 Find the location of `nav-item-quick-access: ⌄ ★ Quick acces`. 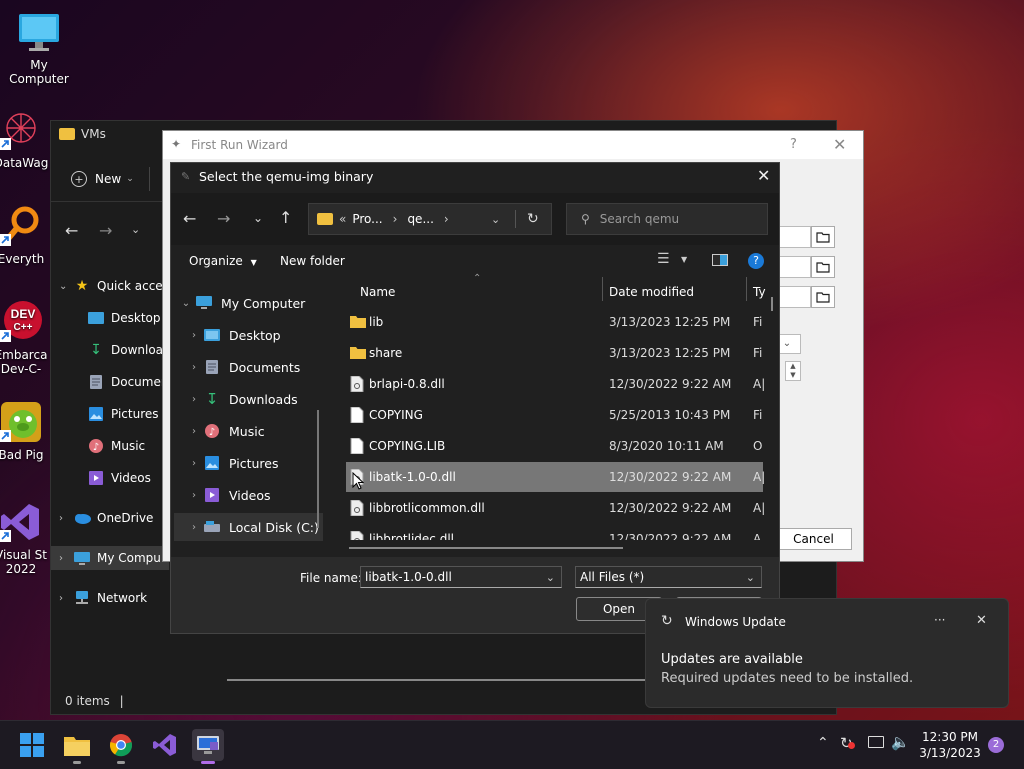

nav-item-quick-access: ⌄ ★ Quick acces is located at coordinates (114, 286).